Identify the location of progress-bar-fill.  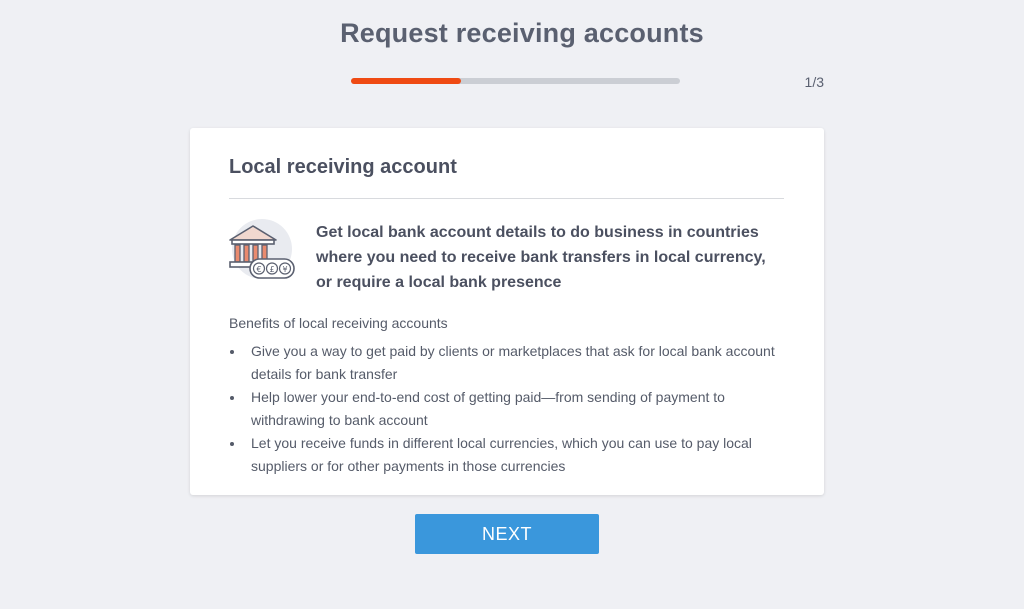
(406, 81).